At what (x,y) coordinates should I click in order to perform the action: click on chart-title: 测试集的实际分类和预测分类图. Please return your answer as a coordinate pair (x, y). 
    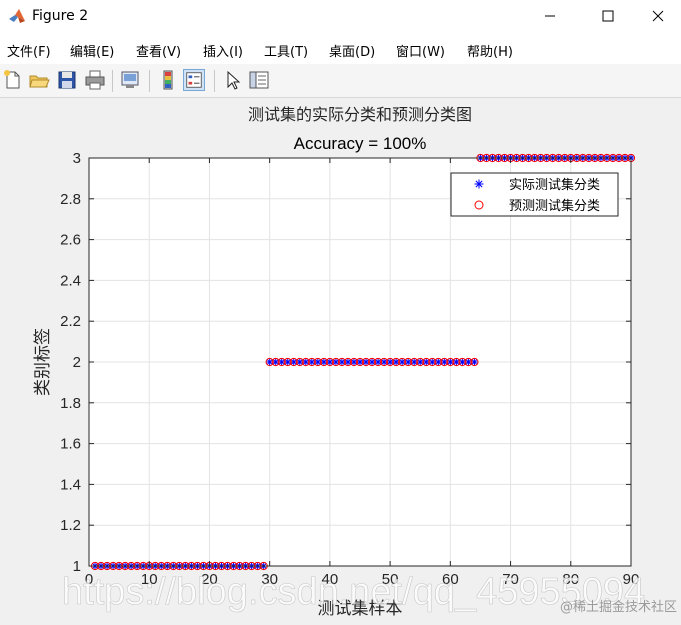
    Looking at the image, I should click on (360, 114).